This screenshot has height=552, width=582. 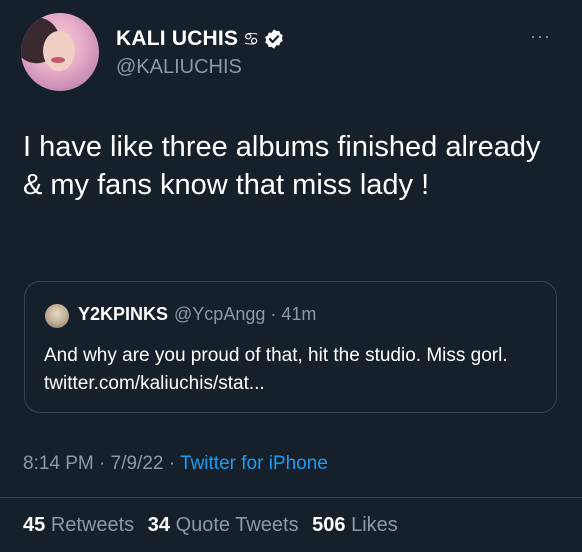 I want to click on cancer-sign-icon: ♋︎, so click(x=251, y=38).